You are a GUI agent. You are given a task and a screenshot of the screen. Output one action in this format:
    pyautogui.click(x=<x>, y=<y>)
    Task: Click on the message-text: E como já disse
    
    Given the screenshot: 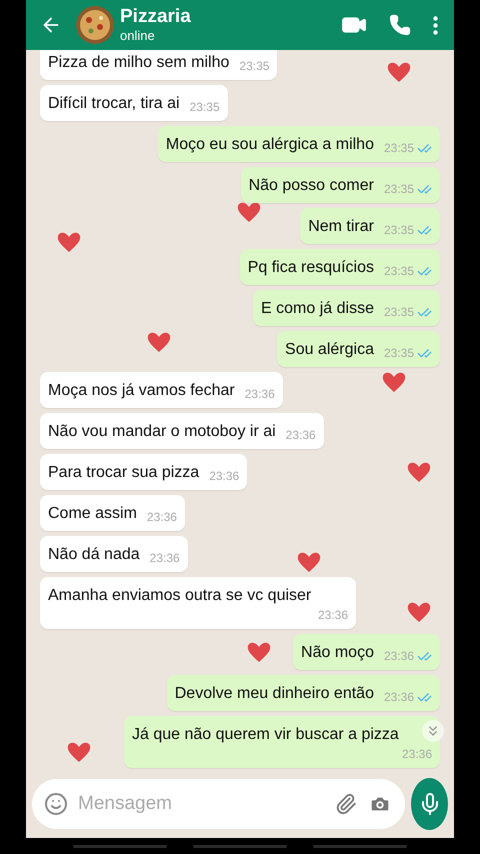 What is the action you would take?
    pyautogui.click(x=317, y=309)
    